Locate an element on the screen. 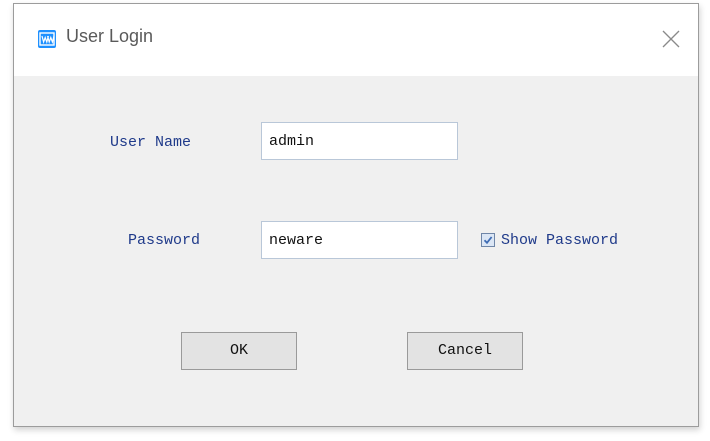  close-icon is located at coordinates (671, 39).